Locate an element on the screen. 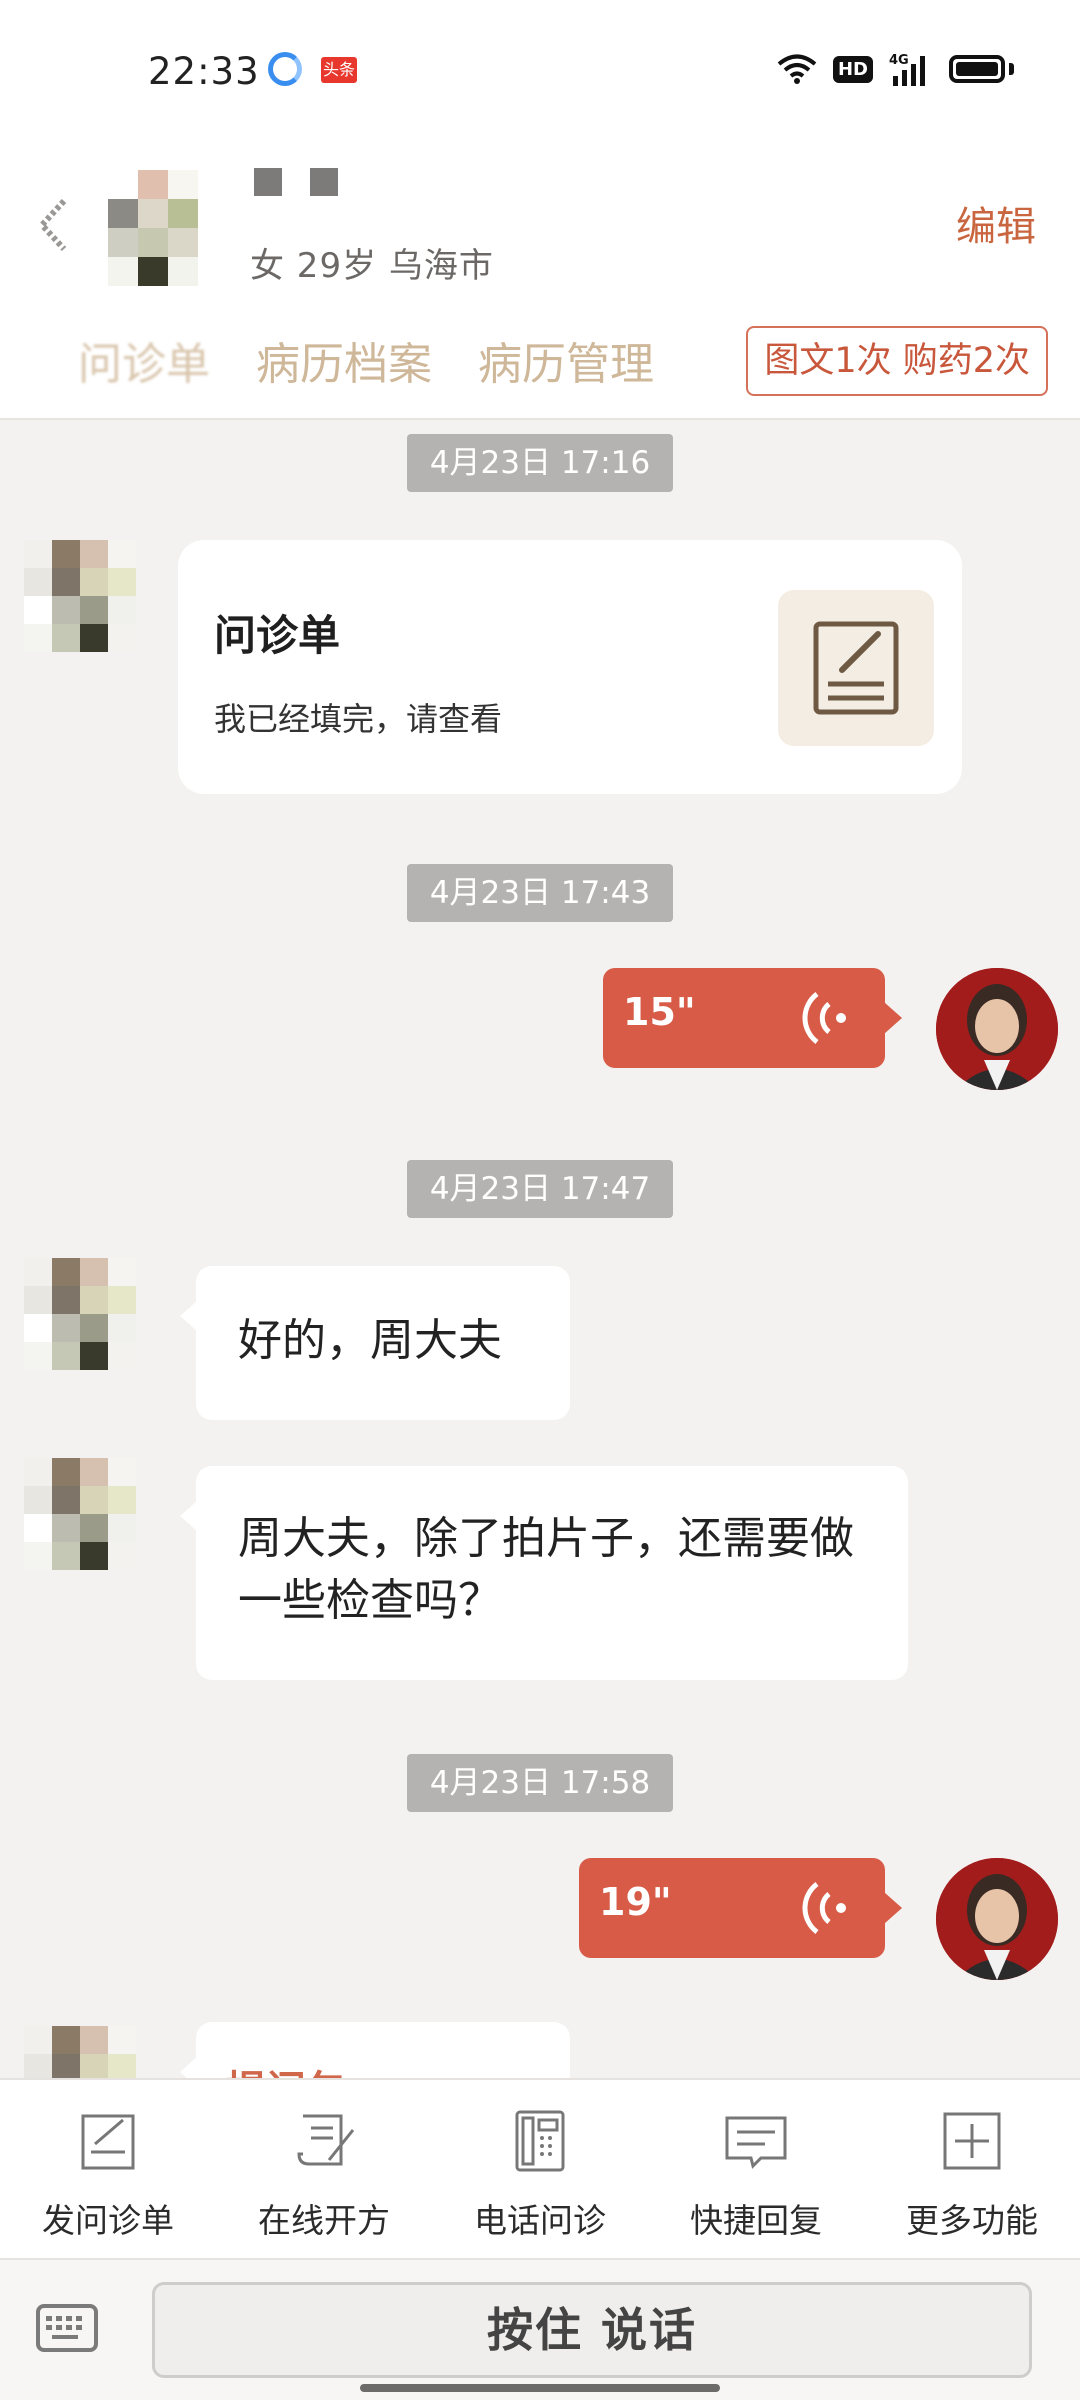  chat-bubble: 好的，周大夫 is located at coordinates (375, 1343).